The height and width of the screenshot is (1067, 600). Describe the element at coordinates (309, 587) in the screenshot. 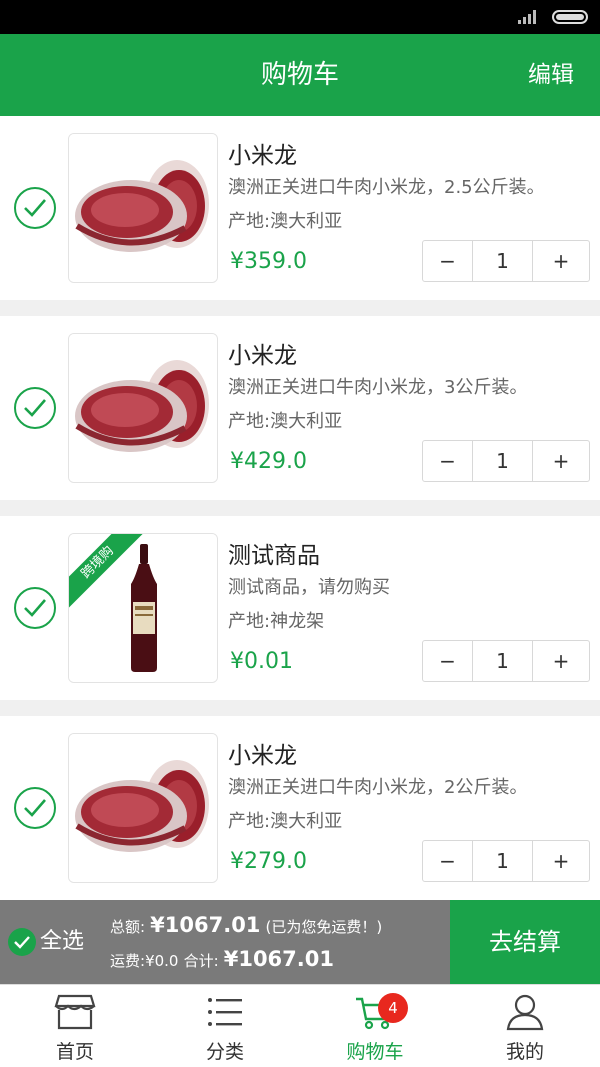

I see `product-description: 测试商品，请勿购买` at that location.